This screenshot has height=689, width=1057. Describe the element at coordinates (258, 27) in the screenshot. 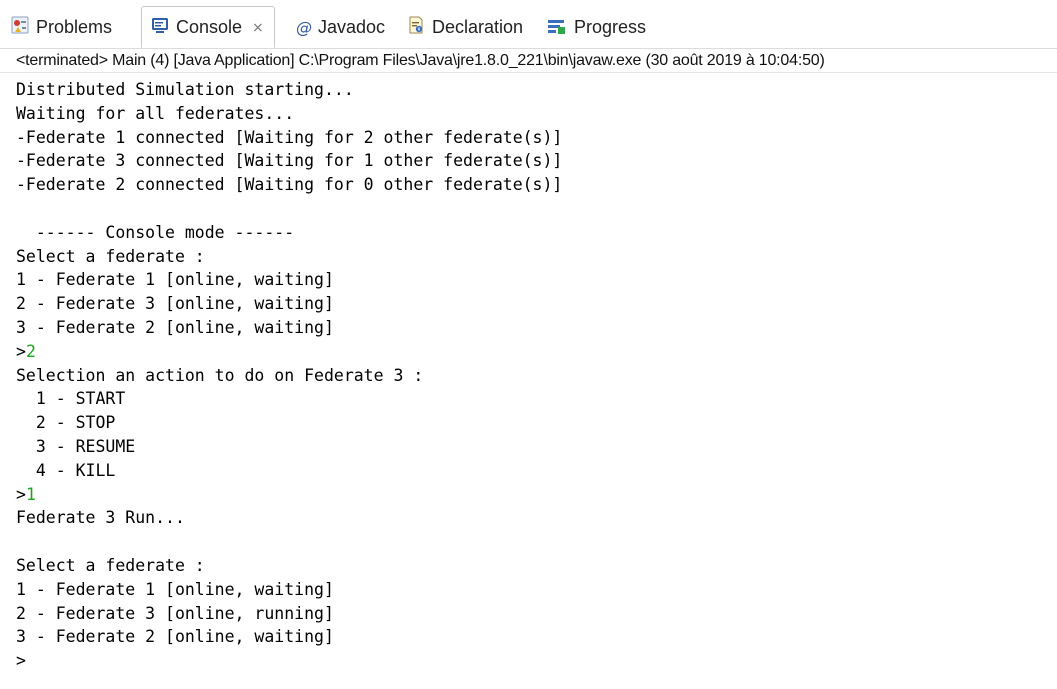

I see `close-icon: ⨯` at that location.